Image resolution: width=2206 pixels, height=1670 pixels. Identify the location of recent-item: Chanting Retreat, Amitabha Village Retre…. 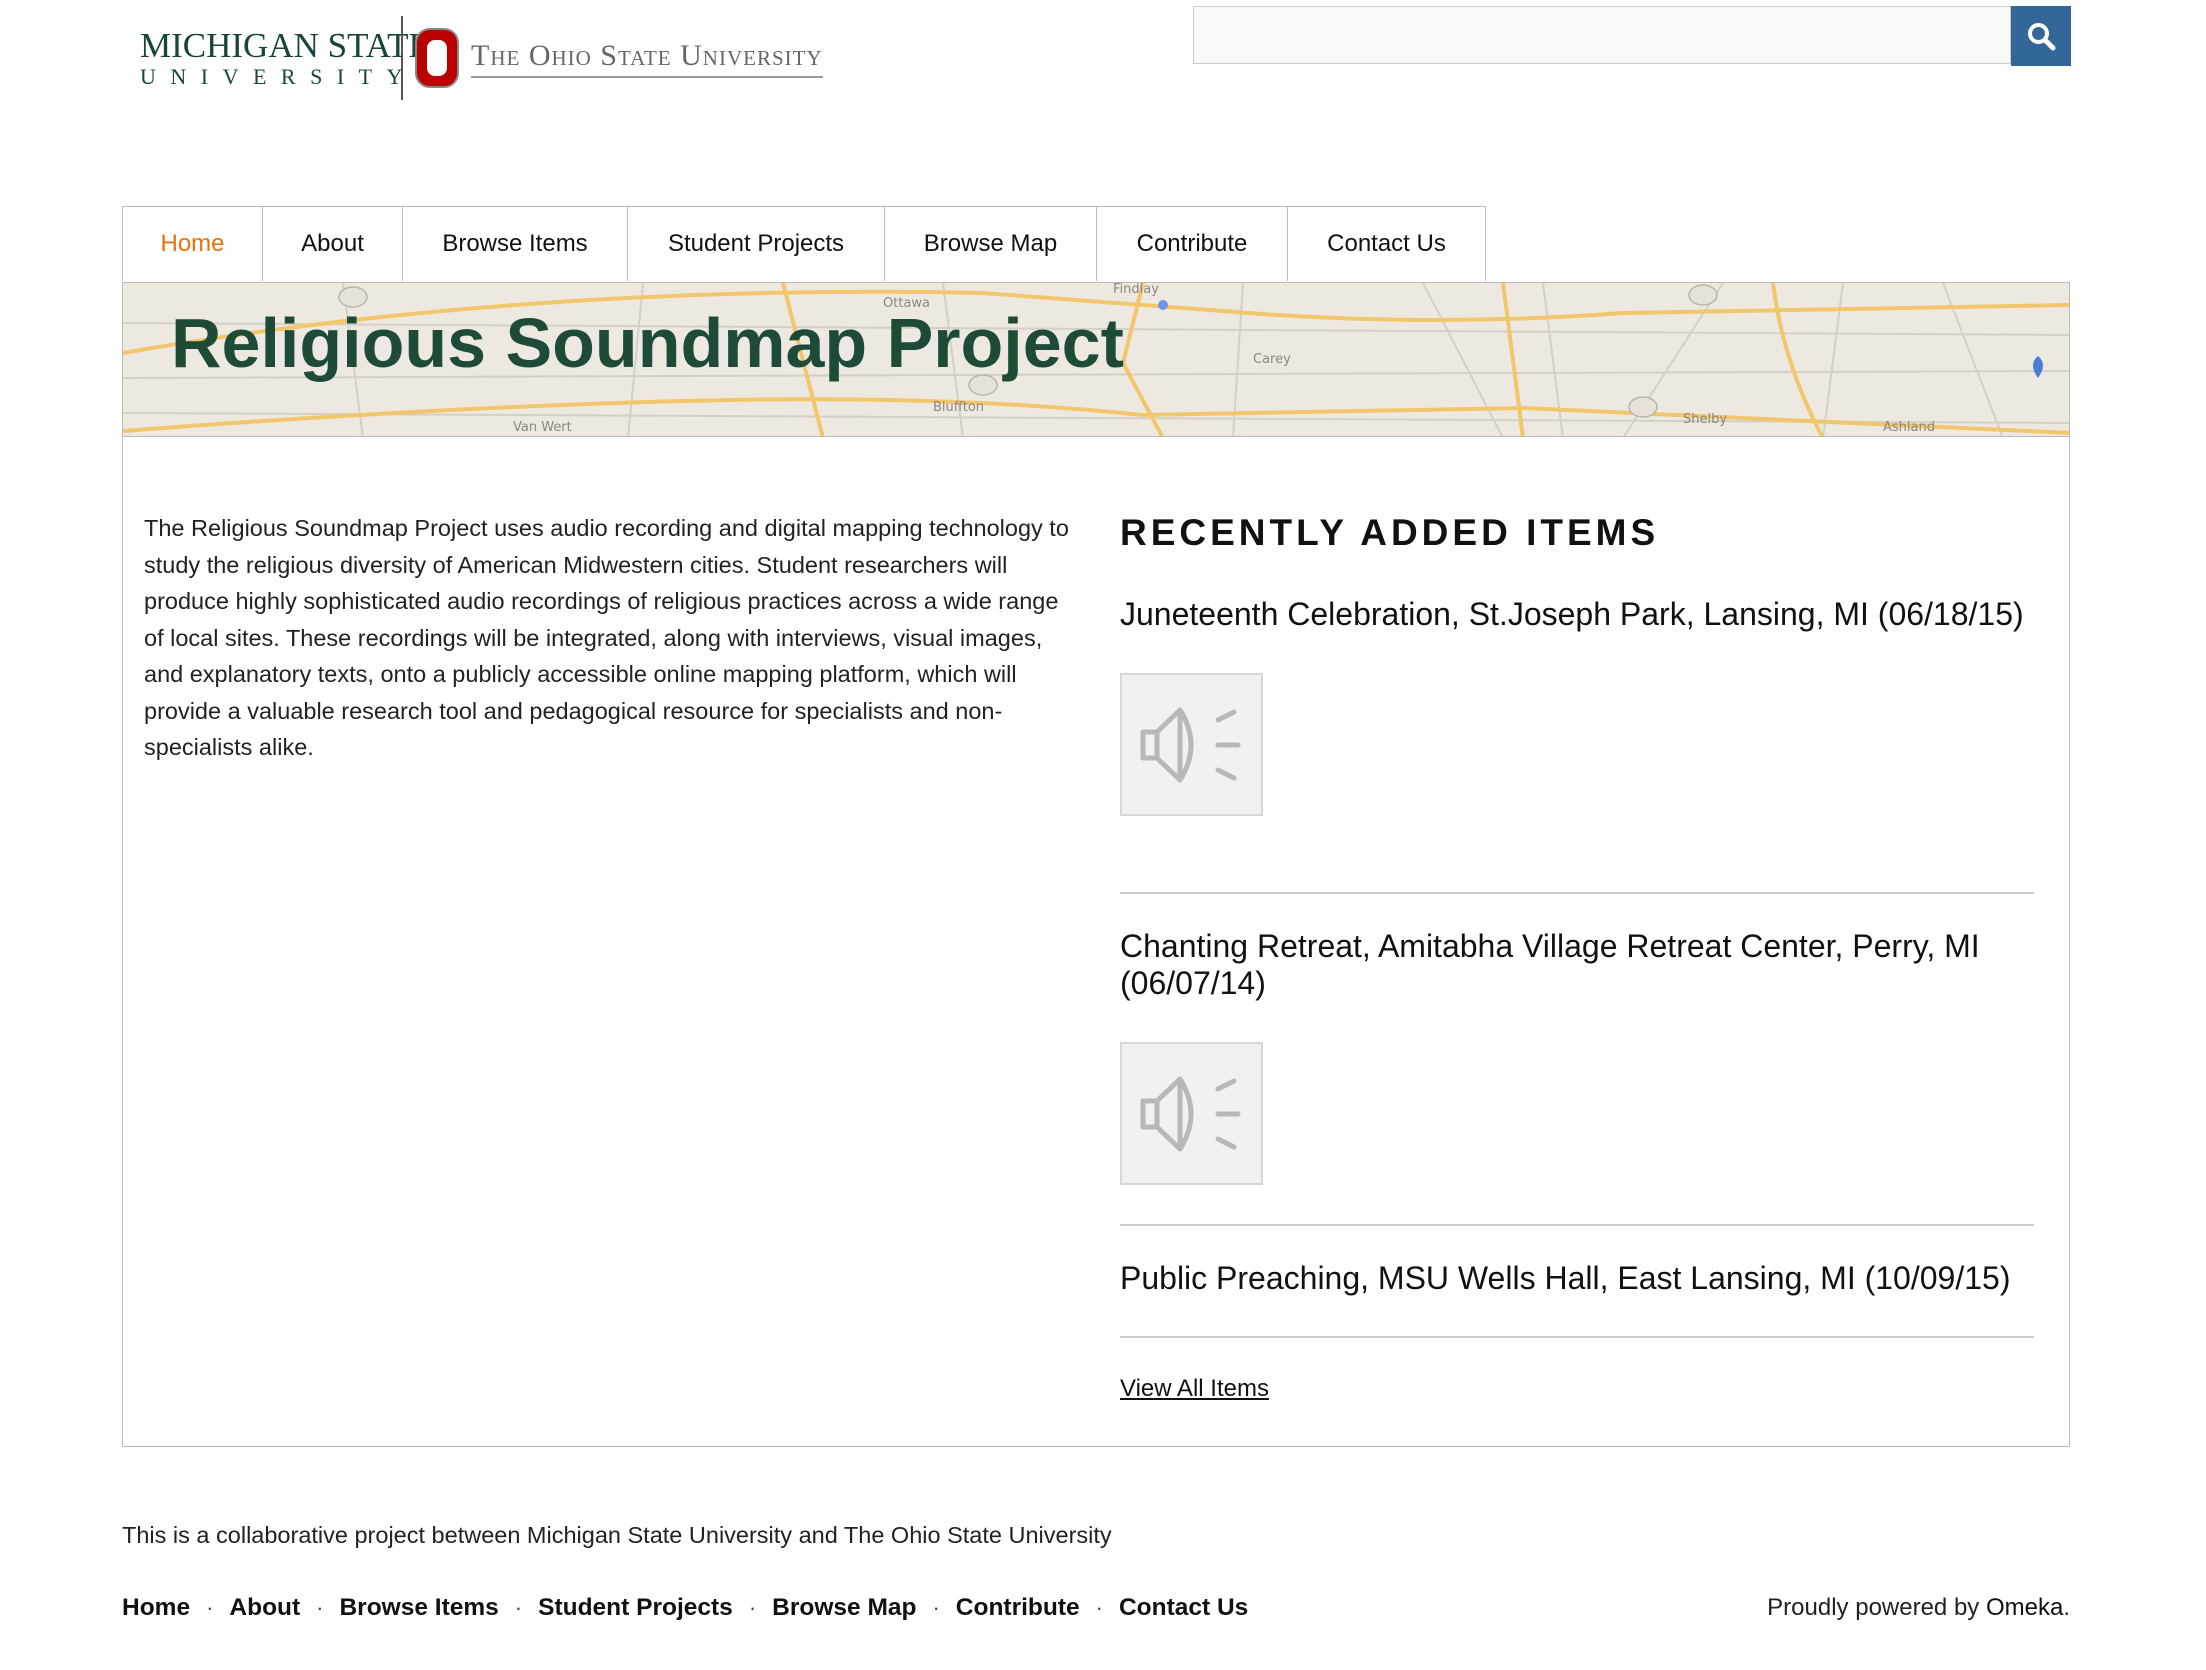
(1577, 1077).